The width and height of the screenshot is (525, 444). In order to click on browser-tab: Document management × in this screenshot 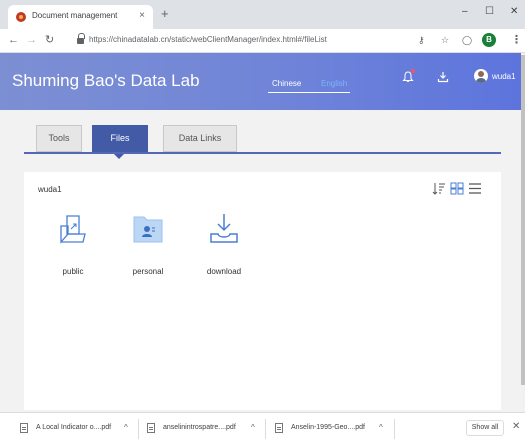, I will do `click(80, 17)`.